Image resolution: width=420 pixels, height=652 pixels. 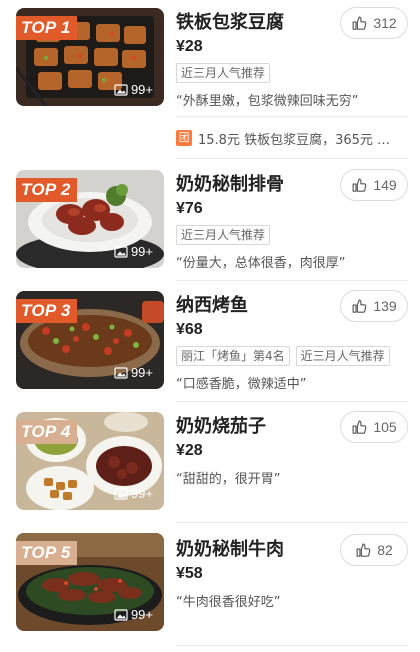 I want to click on like-count: 105, so click(x=385, y=427).